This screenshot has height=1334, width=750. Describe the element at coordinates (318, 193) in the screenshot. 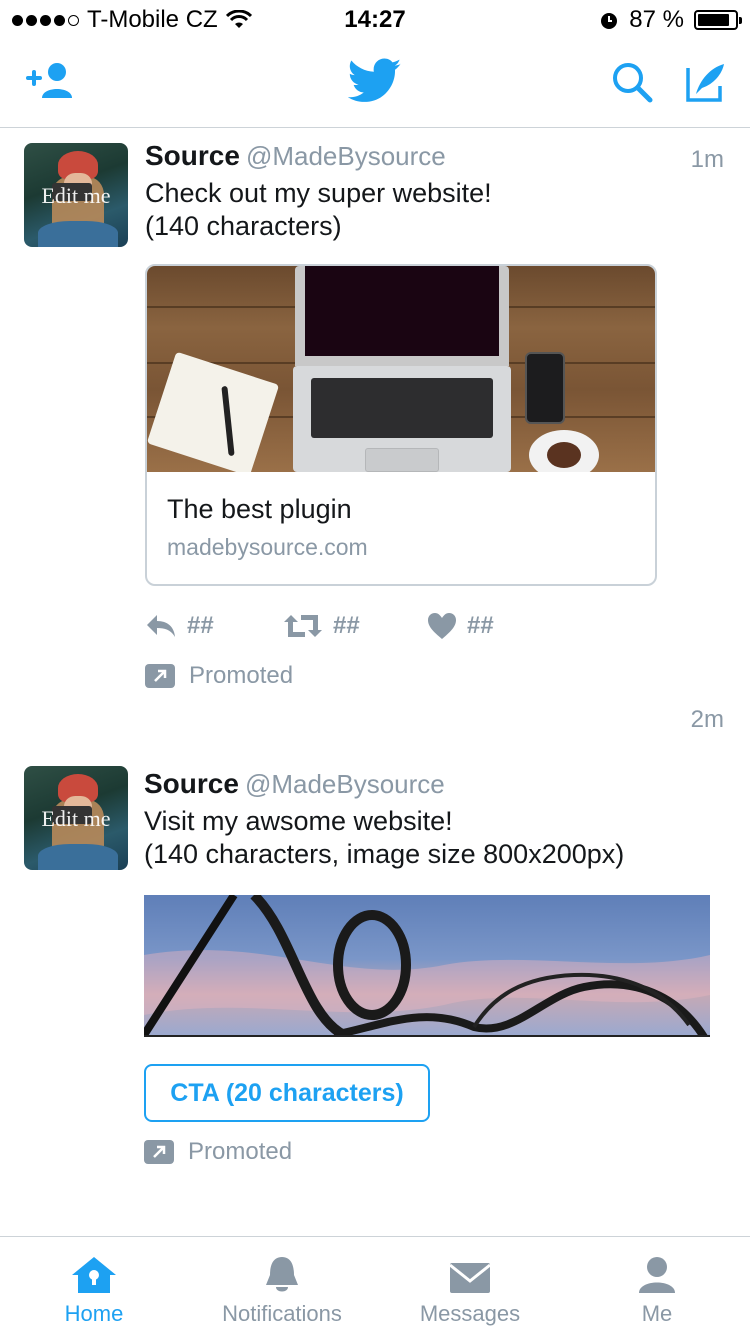

I see `tweet-text-line: Check out my super website!` at that location.